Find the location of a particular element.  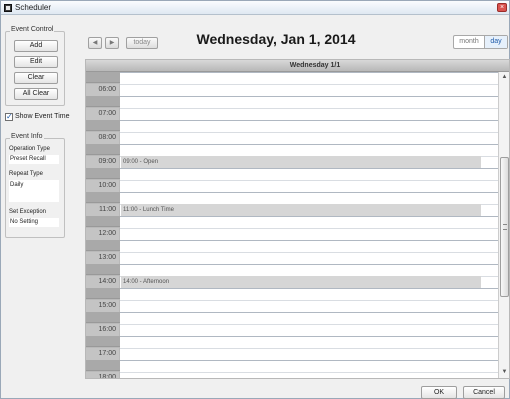

event-info-title: Event Info is located at coordinates (27, 136).